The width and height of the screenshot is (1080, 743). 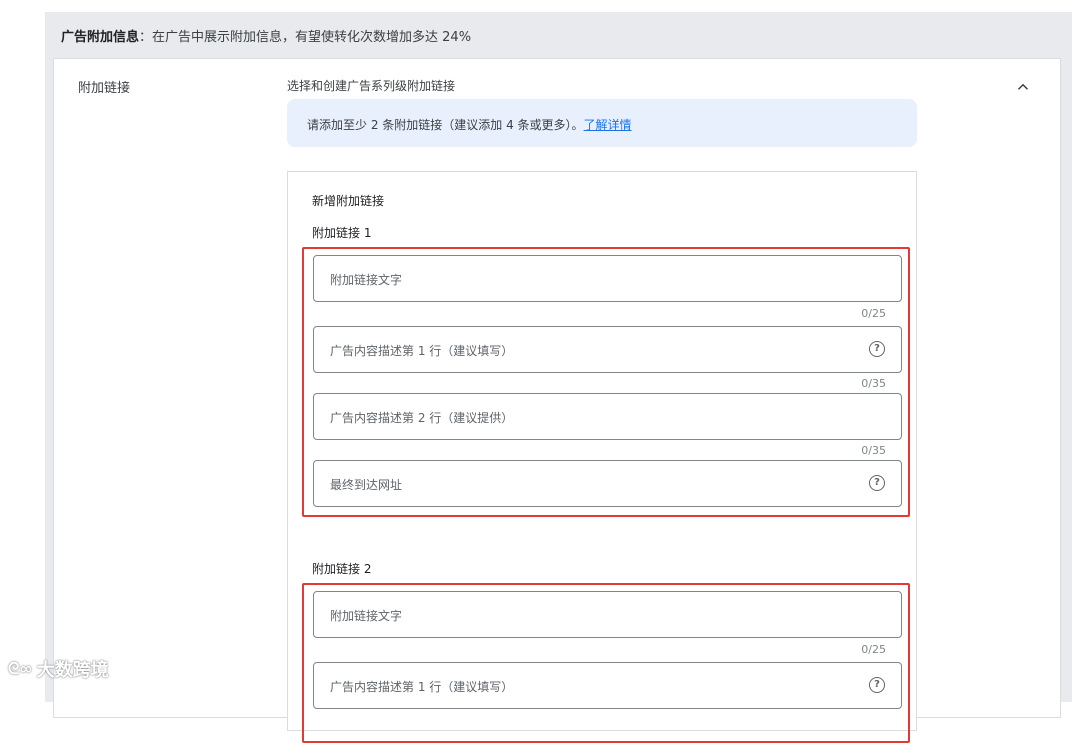 I want to click on section-label: 附加链接, so click(x=104, y=88).